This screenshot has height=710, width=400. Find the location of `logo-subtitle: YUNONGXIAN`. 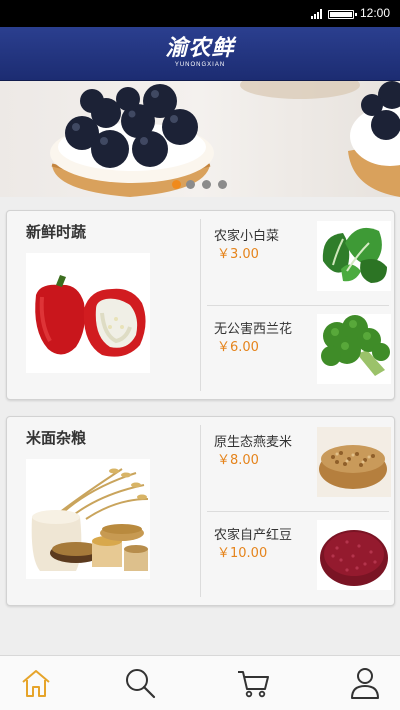

logo-subtitle: YUNONGXIAN is located at coordinates (200, 65).